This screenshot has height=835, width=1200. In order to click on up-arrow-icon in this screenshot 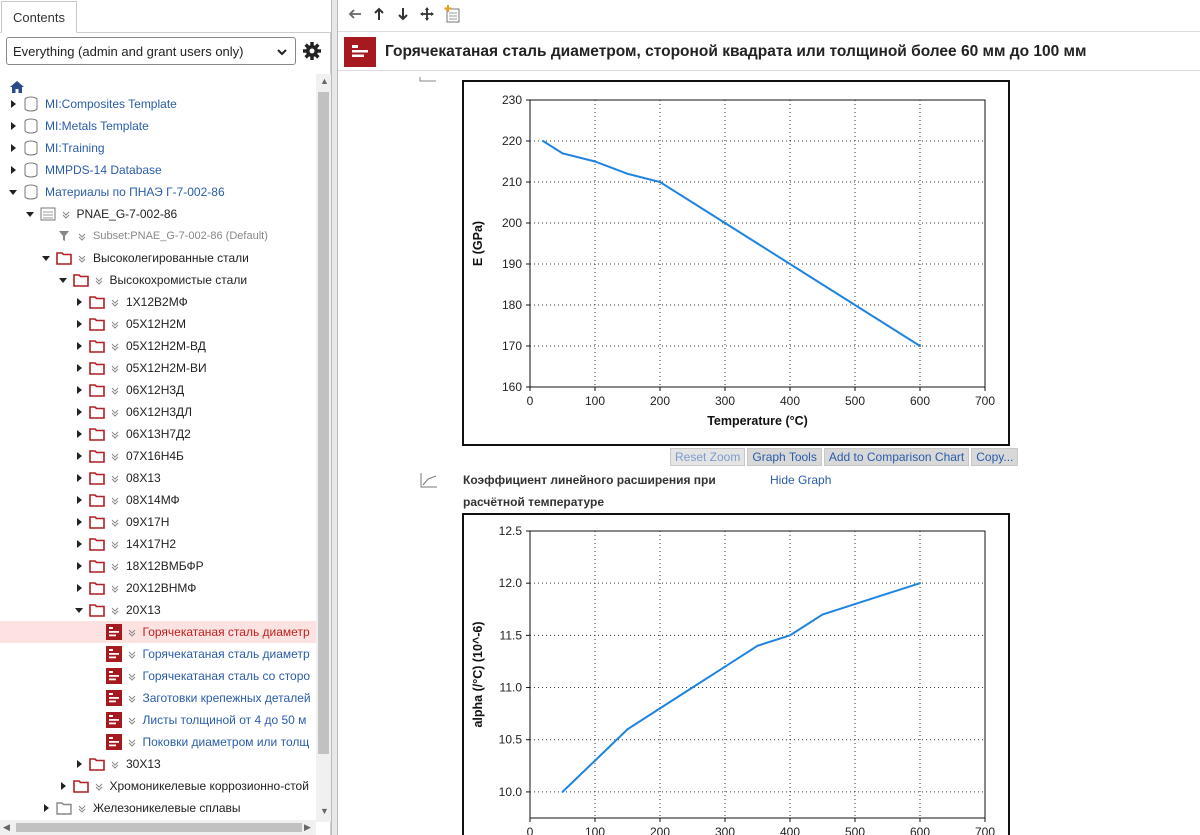, I will do `click(379, 14)`.